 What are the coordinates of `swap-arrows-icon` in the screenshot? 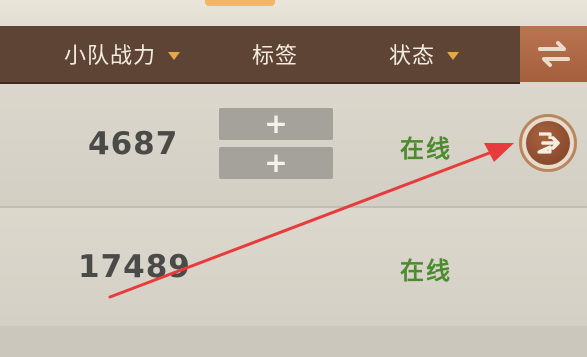 It's located at (553, 54).